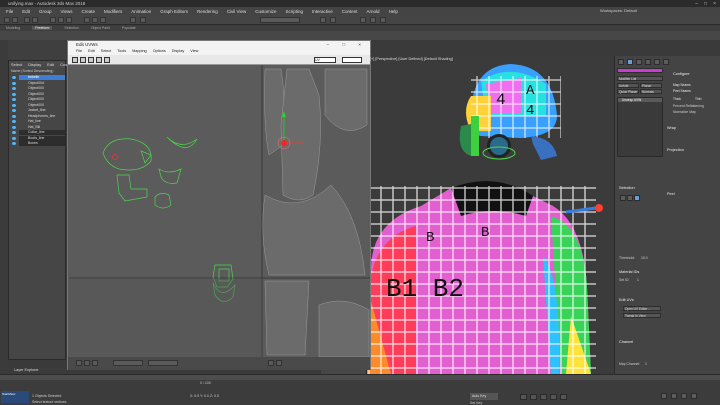 This screenshot has height=405, width=720. What do you see at coordinates (103, 20) in the screenshot?
I see `scale-icon` at bounding box center [103, 20].